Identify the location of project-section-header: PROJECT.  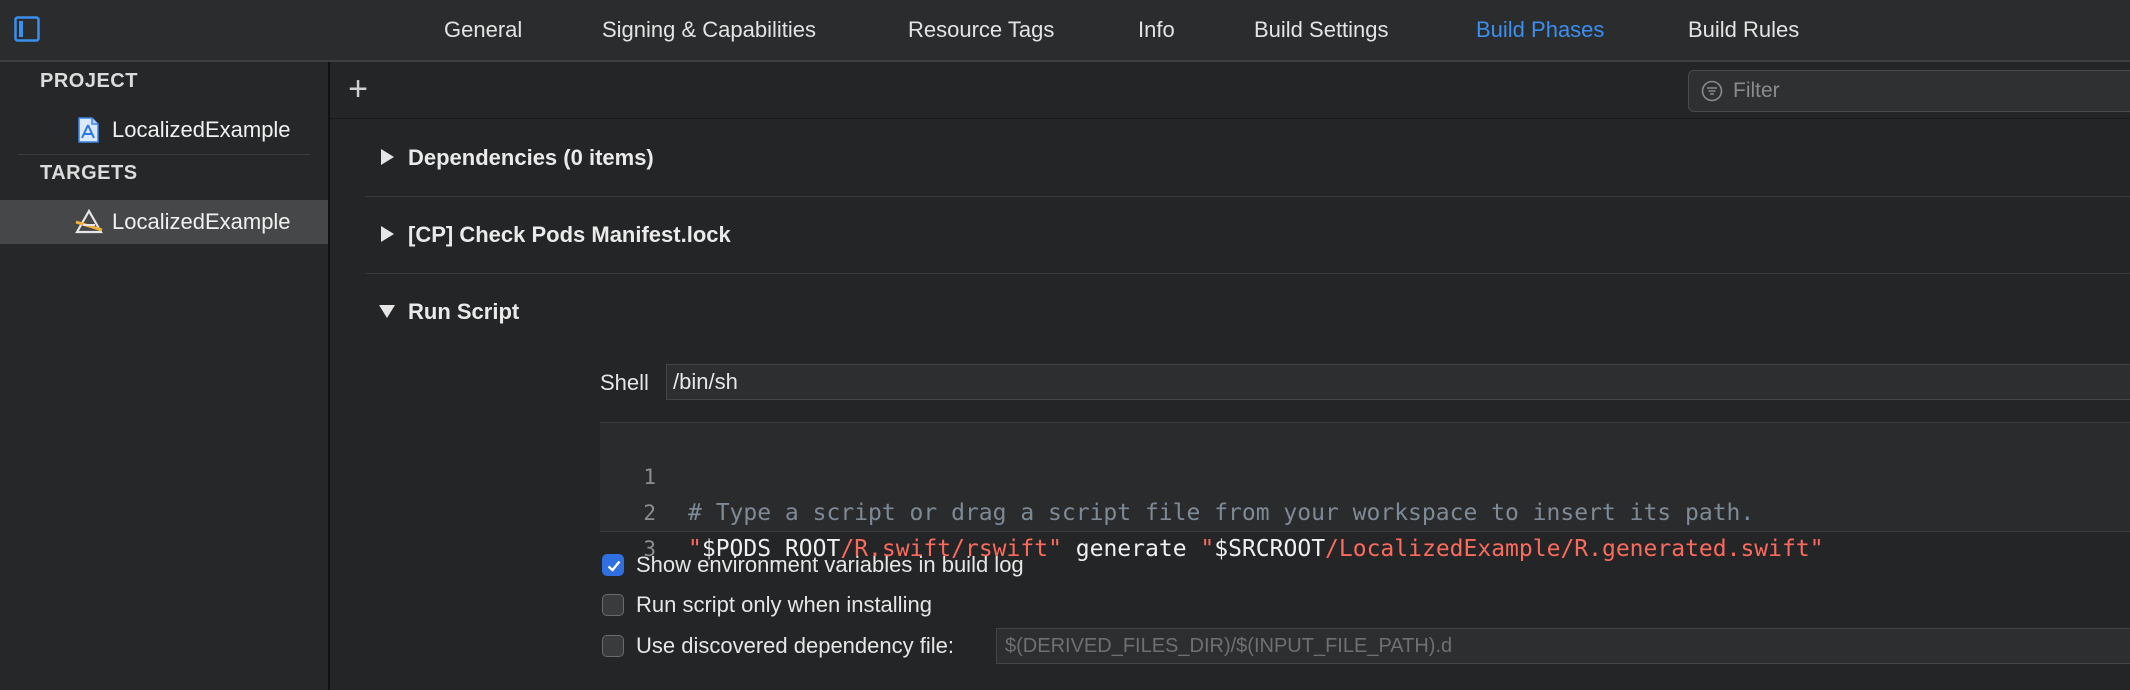
(89, 81).